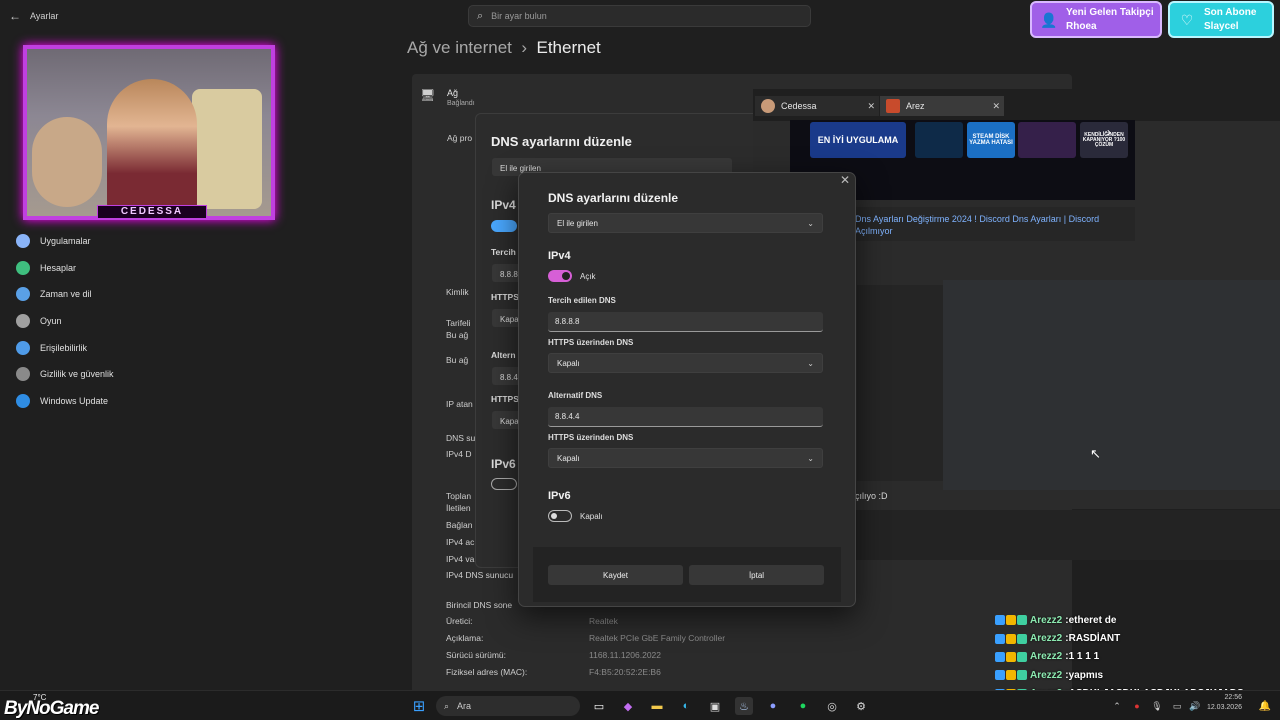  Describe the element at coordinates (504, 484) in the screenshot. I see `dialog-back-ipv6-toggle` at that location.